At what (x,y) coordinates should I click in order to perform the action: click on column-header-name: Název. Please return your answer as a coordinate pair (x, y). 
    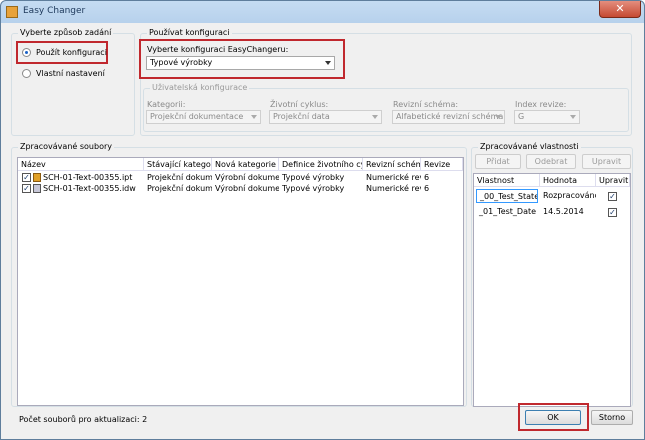
    Looking at the image, I should click on (81, 164).